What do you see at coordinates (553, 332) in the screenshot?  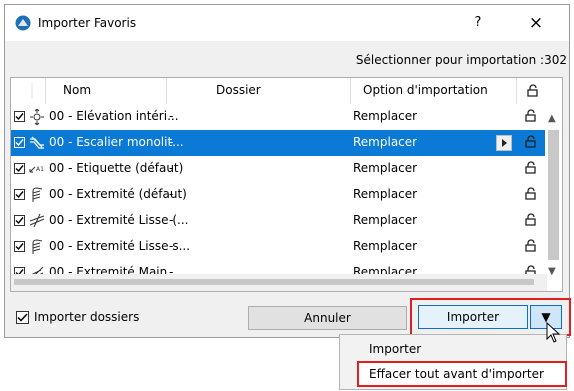 I see `mouse-pointer-icon` at bounding box center [553, 332].